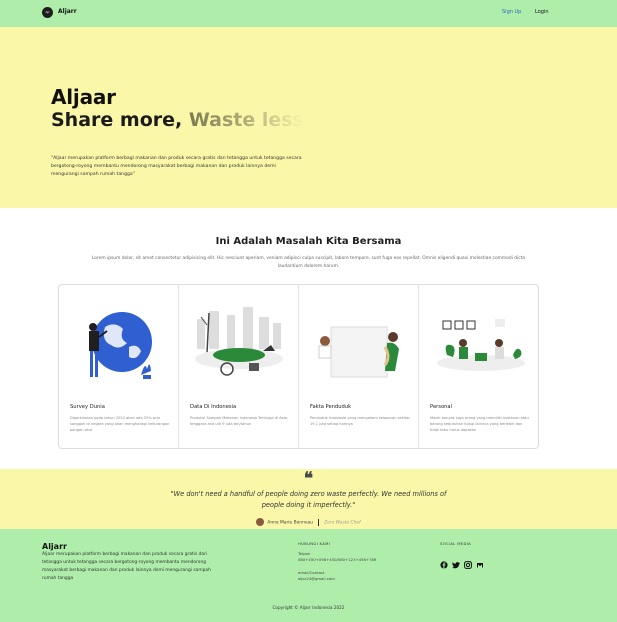 This screenshot has width=617, height=622. Describe the element at coordinates (213, 407) in the screenshot. I see `card-title: Data Di Indonesia` at that location.